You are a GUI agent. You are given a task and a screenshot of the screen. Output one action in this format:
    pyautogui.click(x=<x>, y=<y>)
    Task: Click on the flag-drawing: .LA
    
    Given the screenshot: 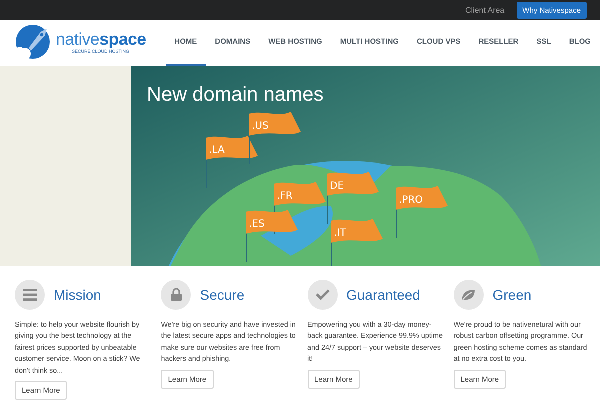 What is the action you would take?
    pyautogui.click(x=232, y=162)
    